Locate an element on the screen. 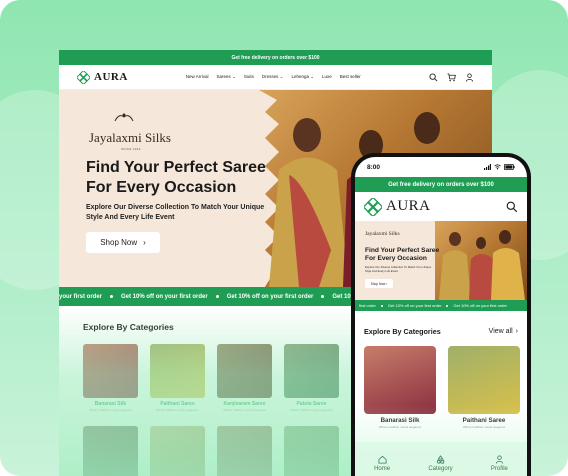  phone-hero-image is located at coordinates (481, 260).